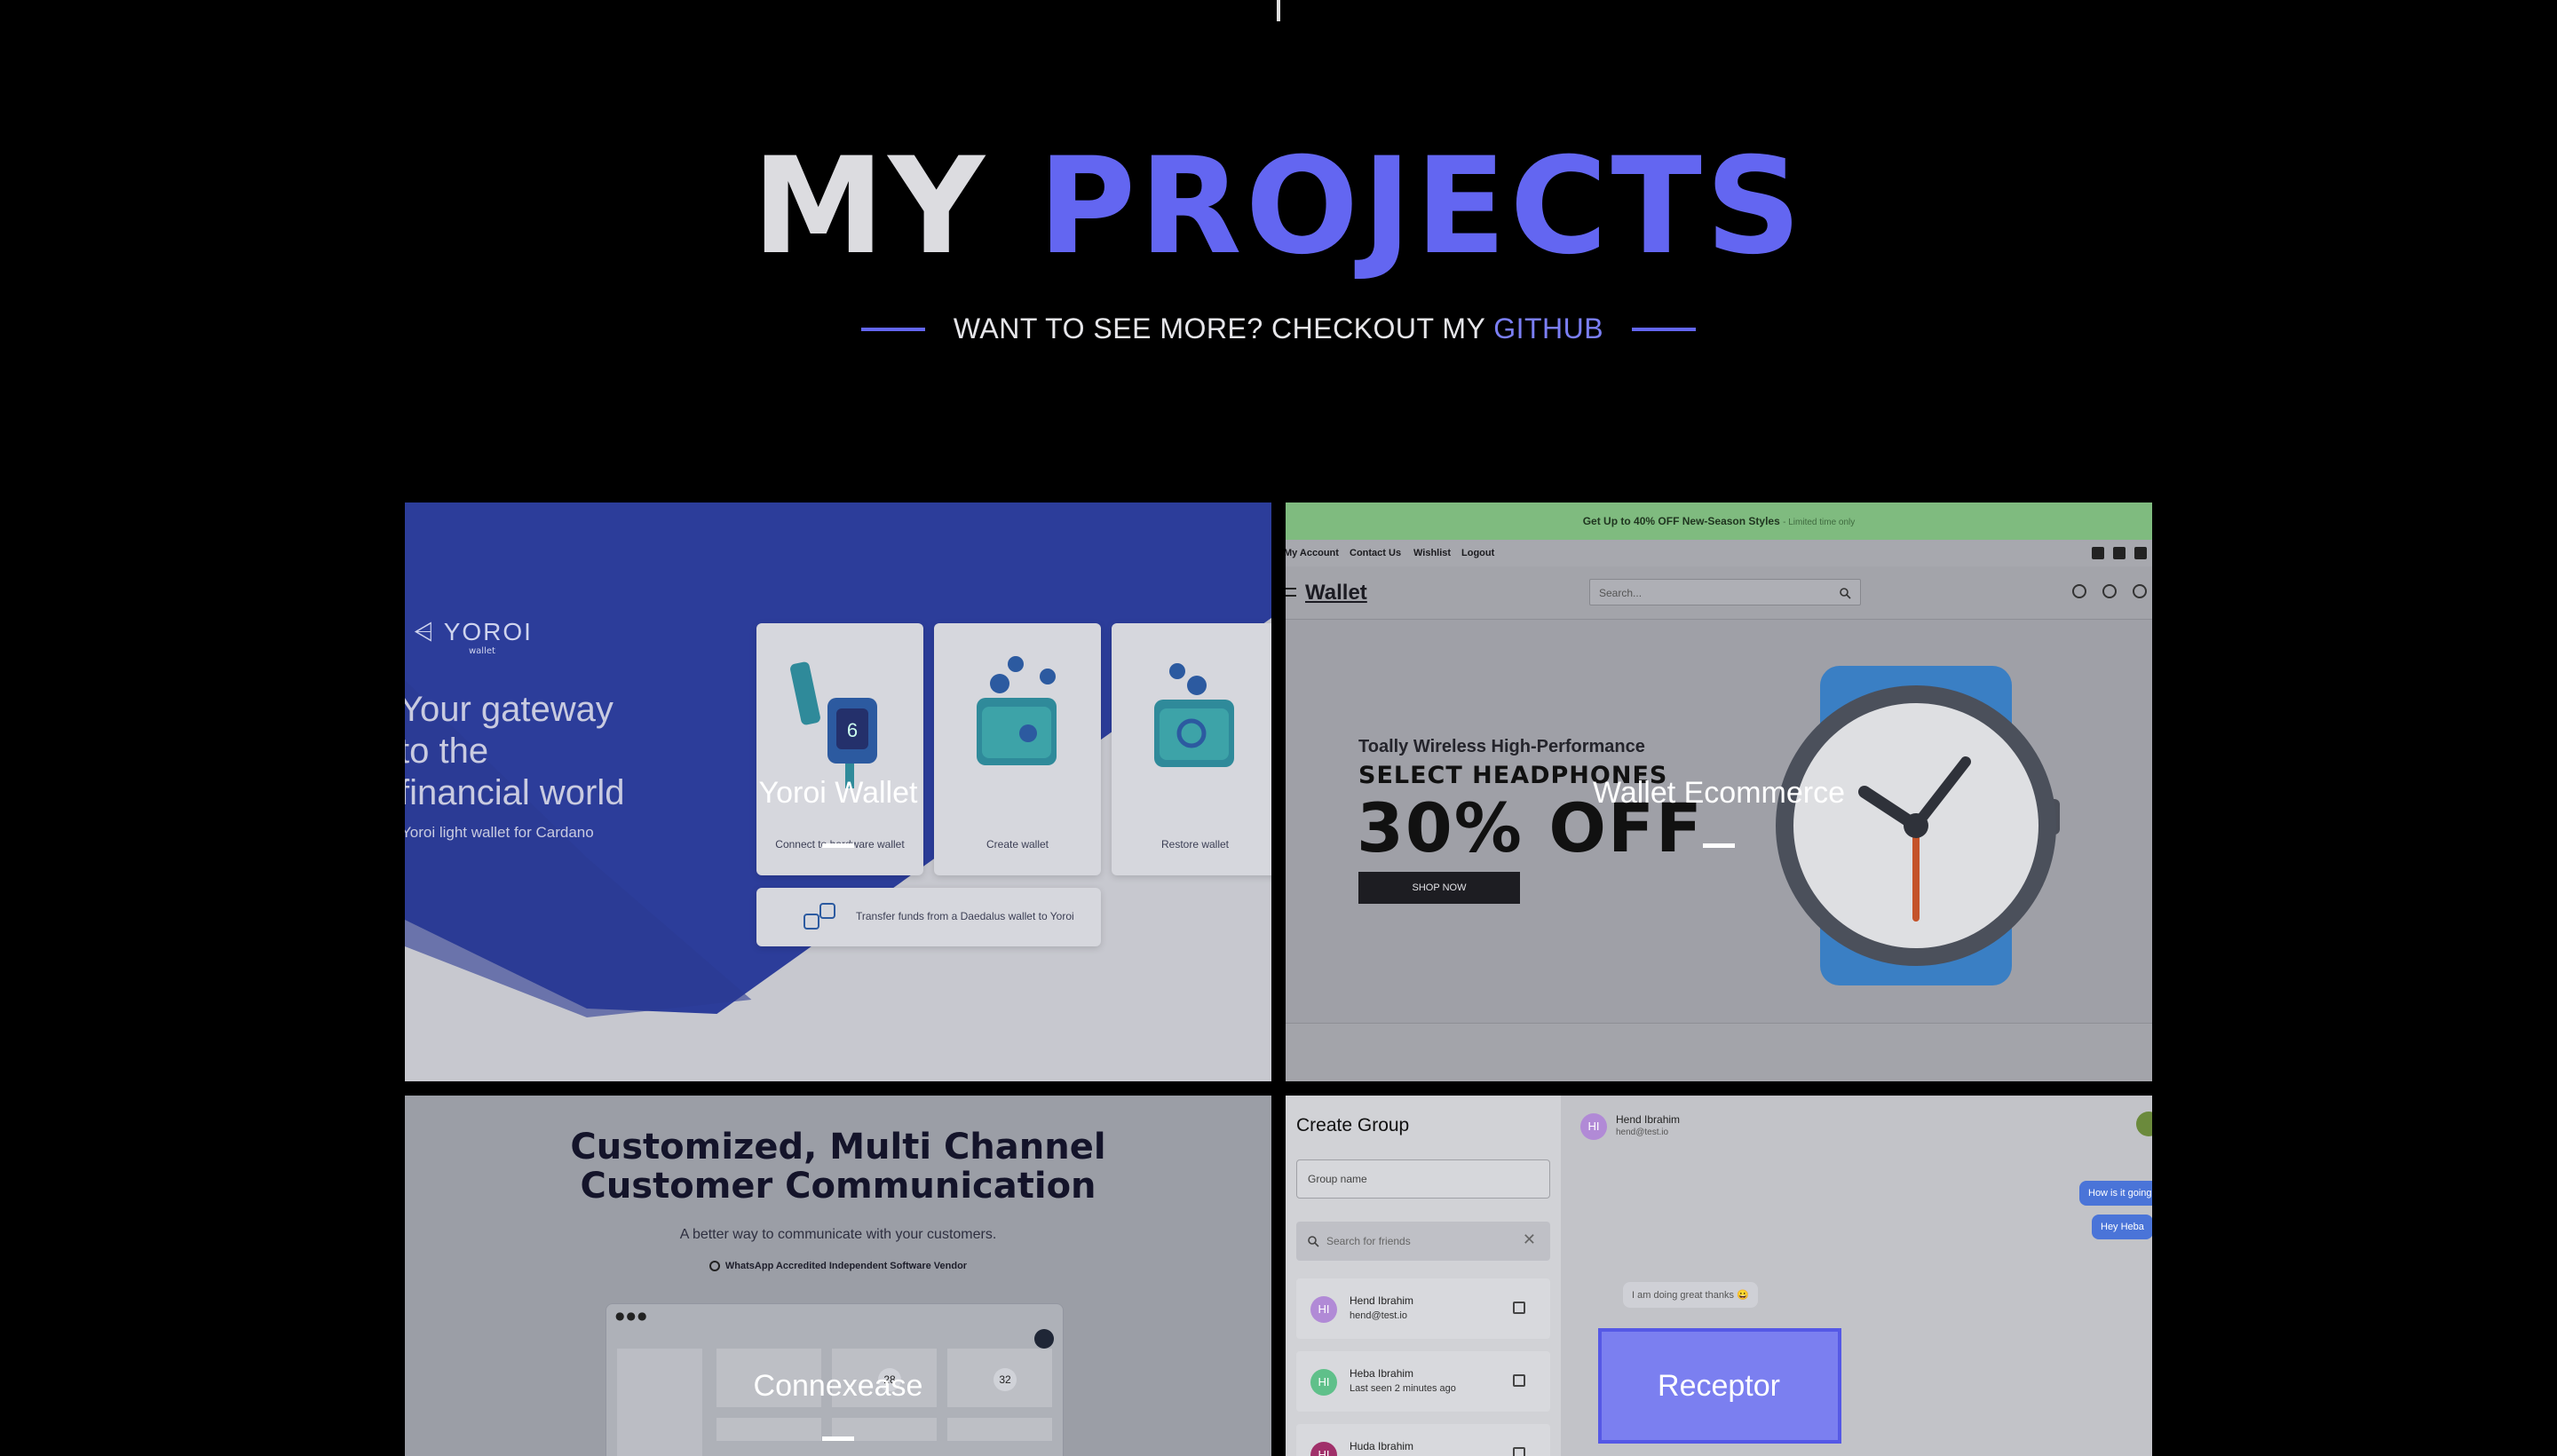 This screenshot has width=2557, height=1456. I want to click on yoroi-logo: ⩤ YOROI, so click(473, 631).